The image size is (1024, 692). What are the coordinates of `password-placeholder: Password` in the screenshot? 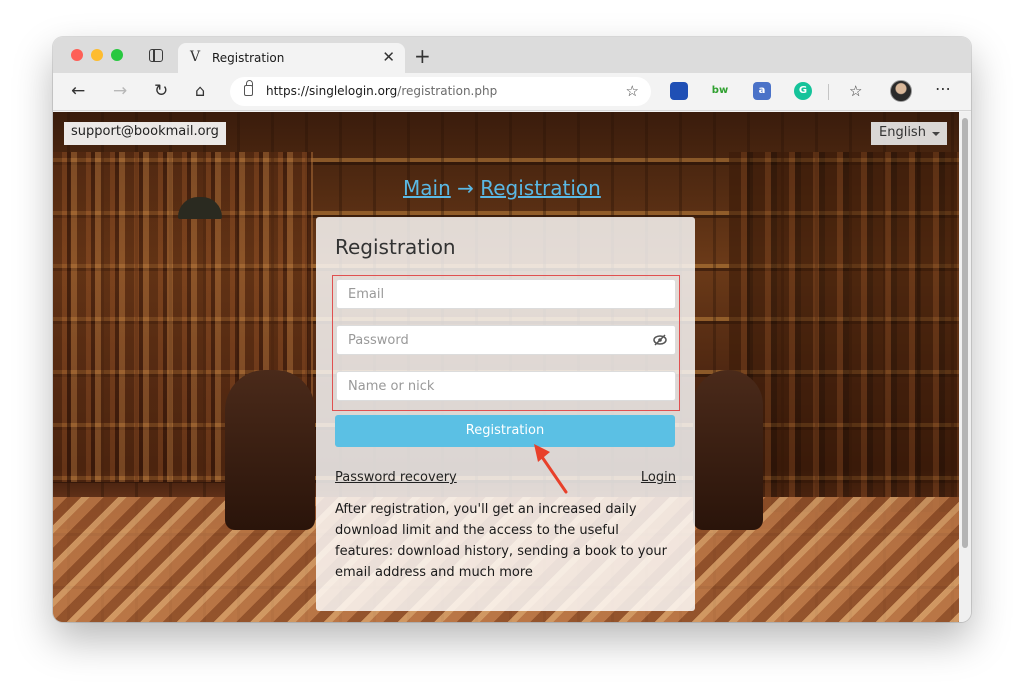 It's located at (378, 340).